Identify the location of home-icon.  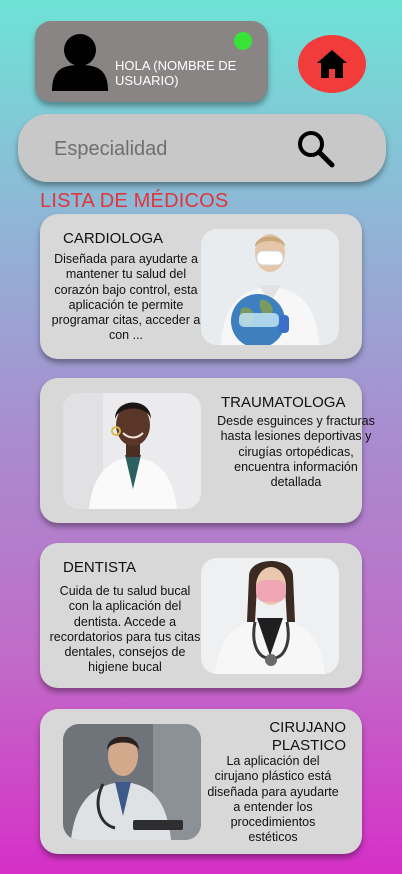
(332, 64).